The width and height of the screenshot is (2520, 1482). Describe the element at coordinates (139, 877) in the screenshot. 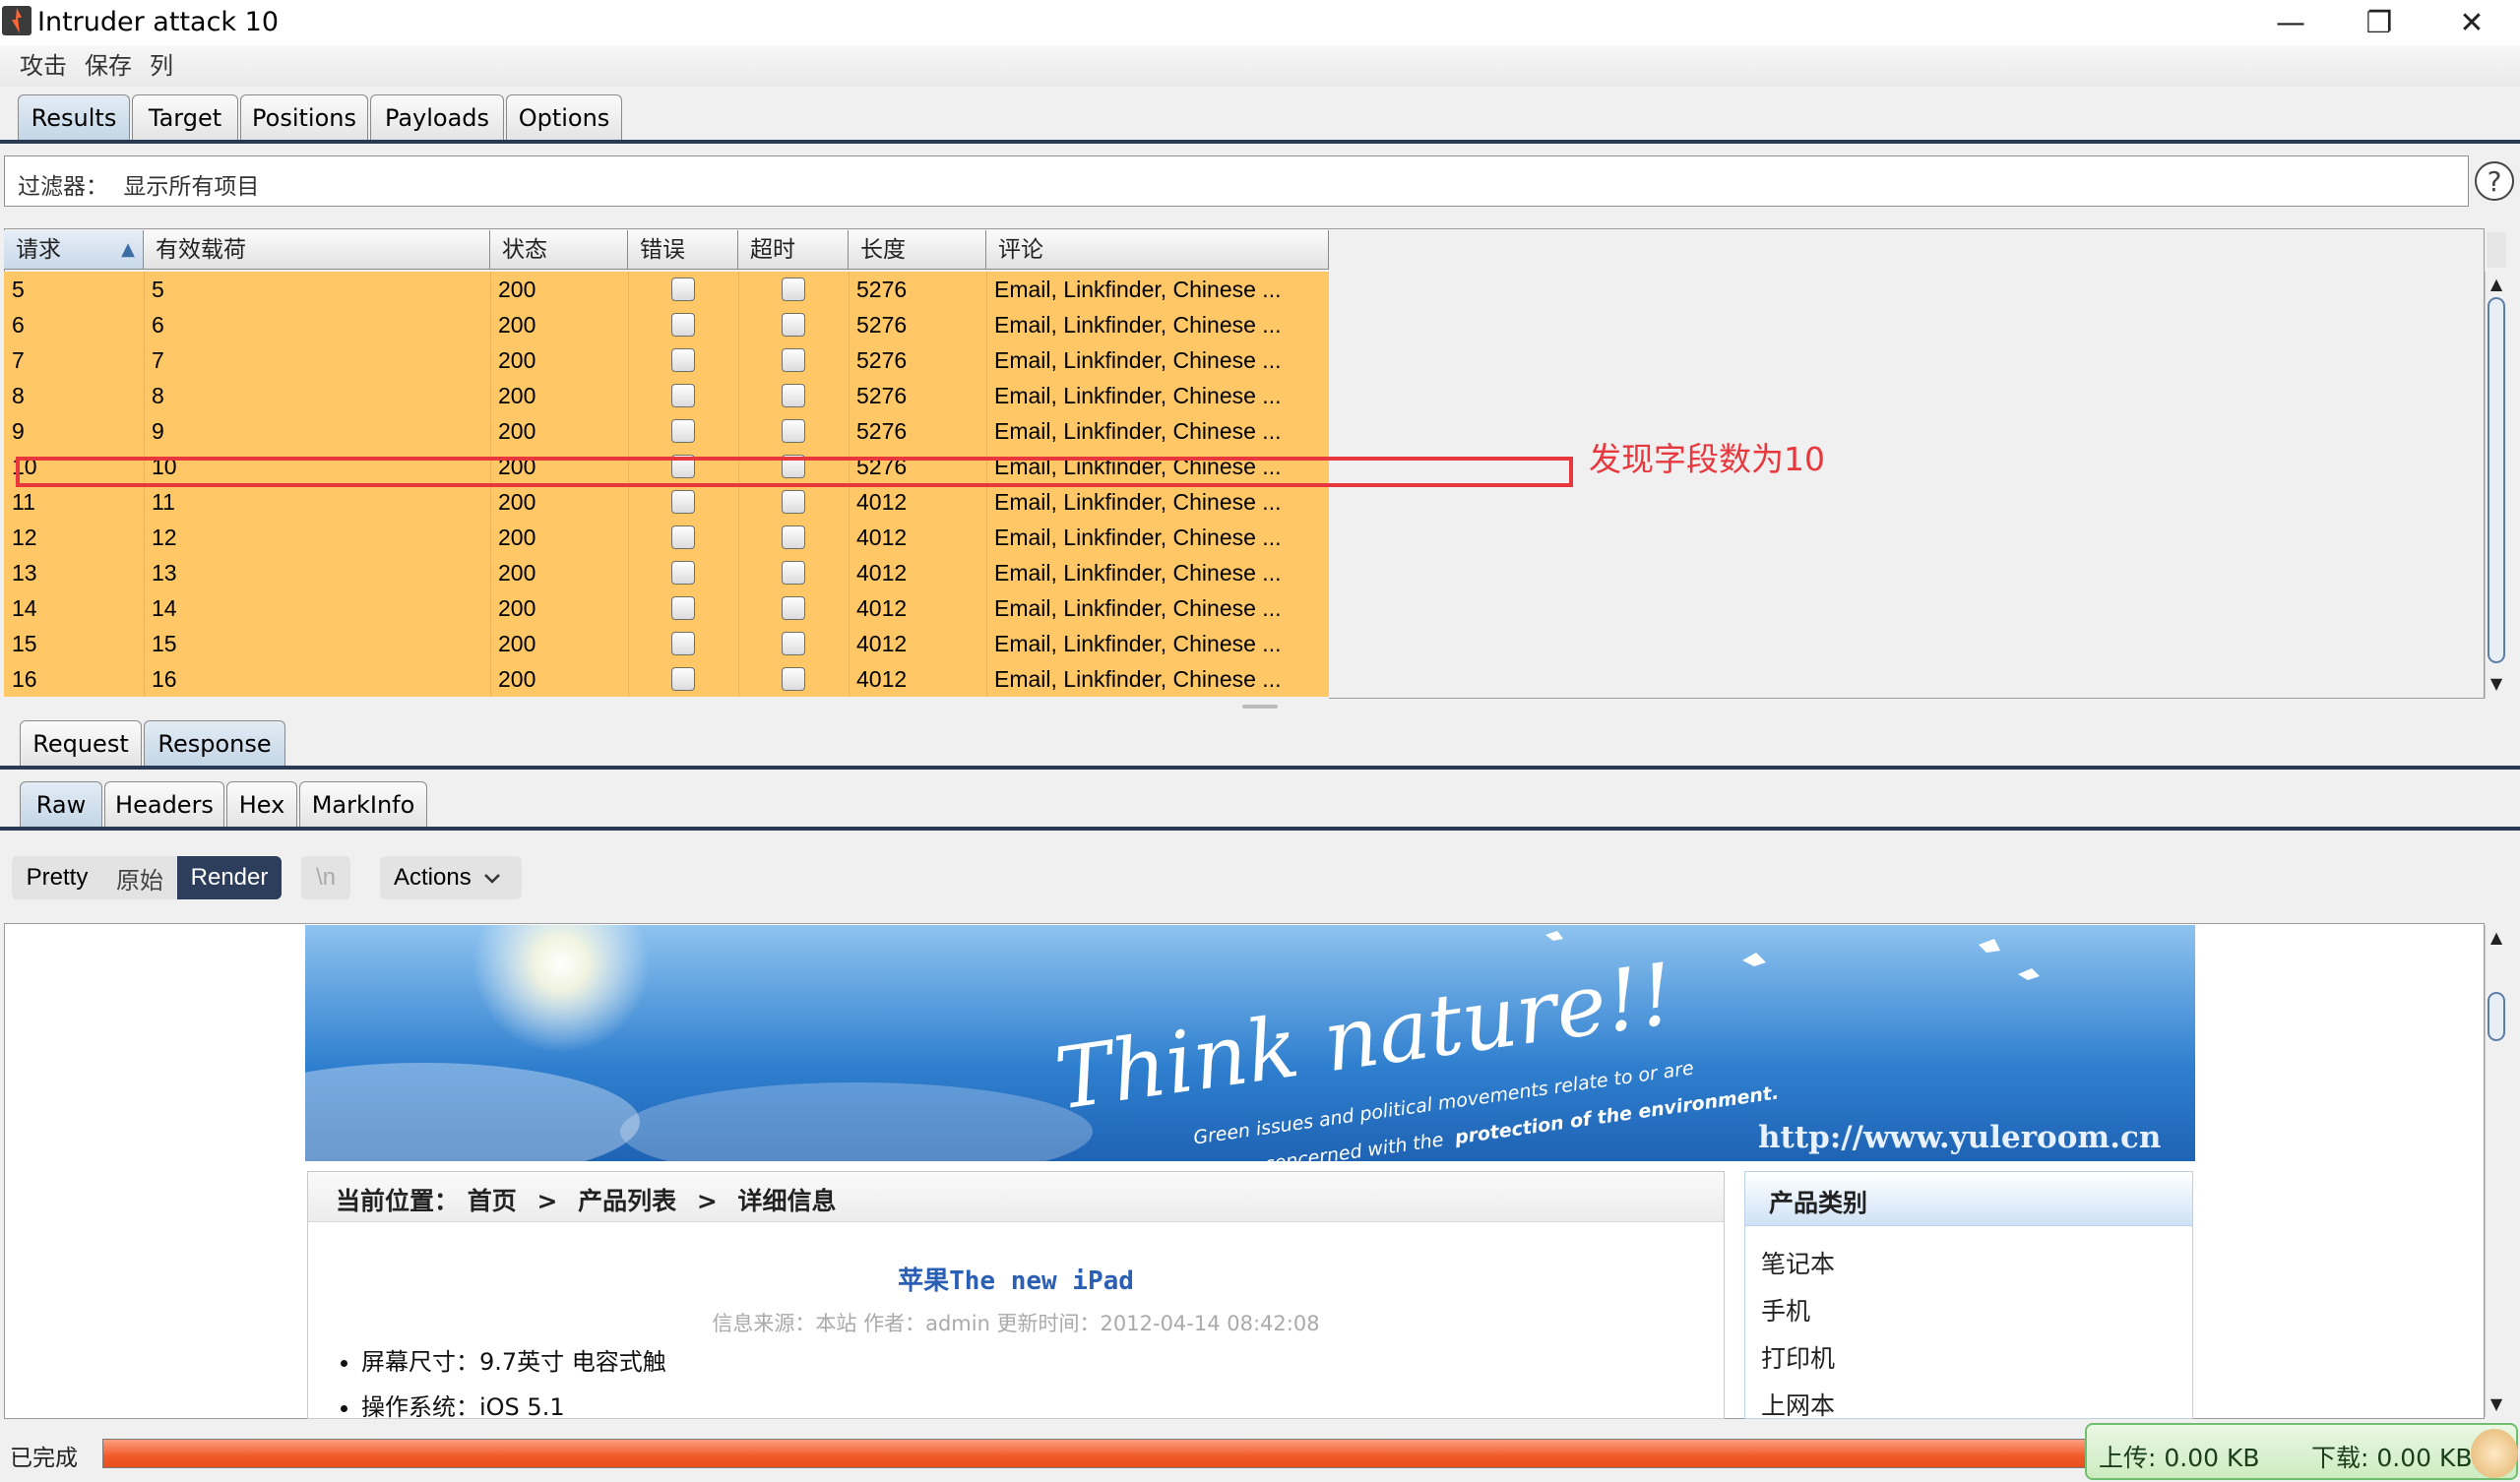

I see `raw-view-button: 原始` at that location.